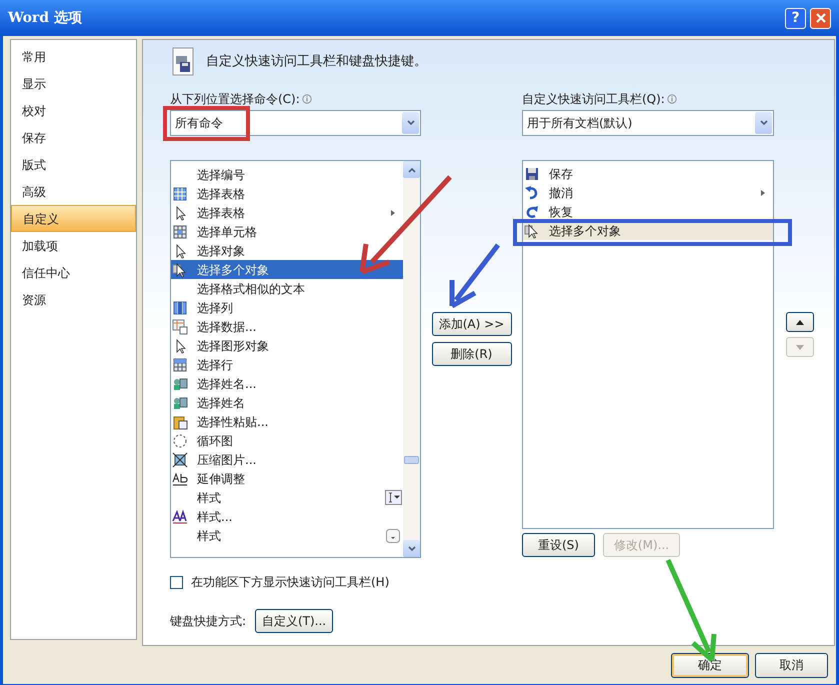 The width and height of the screenshot is (839, 685). I want to click on scroll-thumb, so click(411, 460).